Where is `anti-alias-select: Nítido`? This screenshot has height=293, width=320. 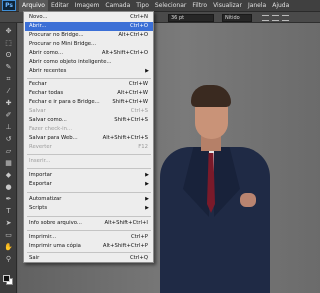
anti-alias-select: Nítido is located at coordinates (237, 18).